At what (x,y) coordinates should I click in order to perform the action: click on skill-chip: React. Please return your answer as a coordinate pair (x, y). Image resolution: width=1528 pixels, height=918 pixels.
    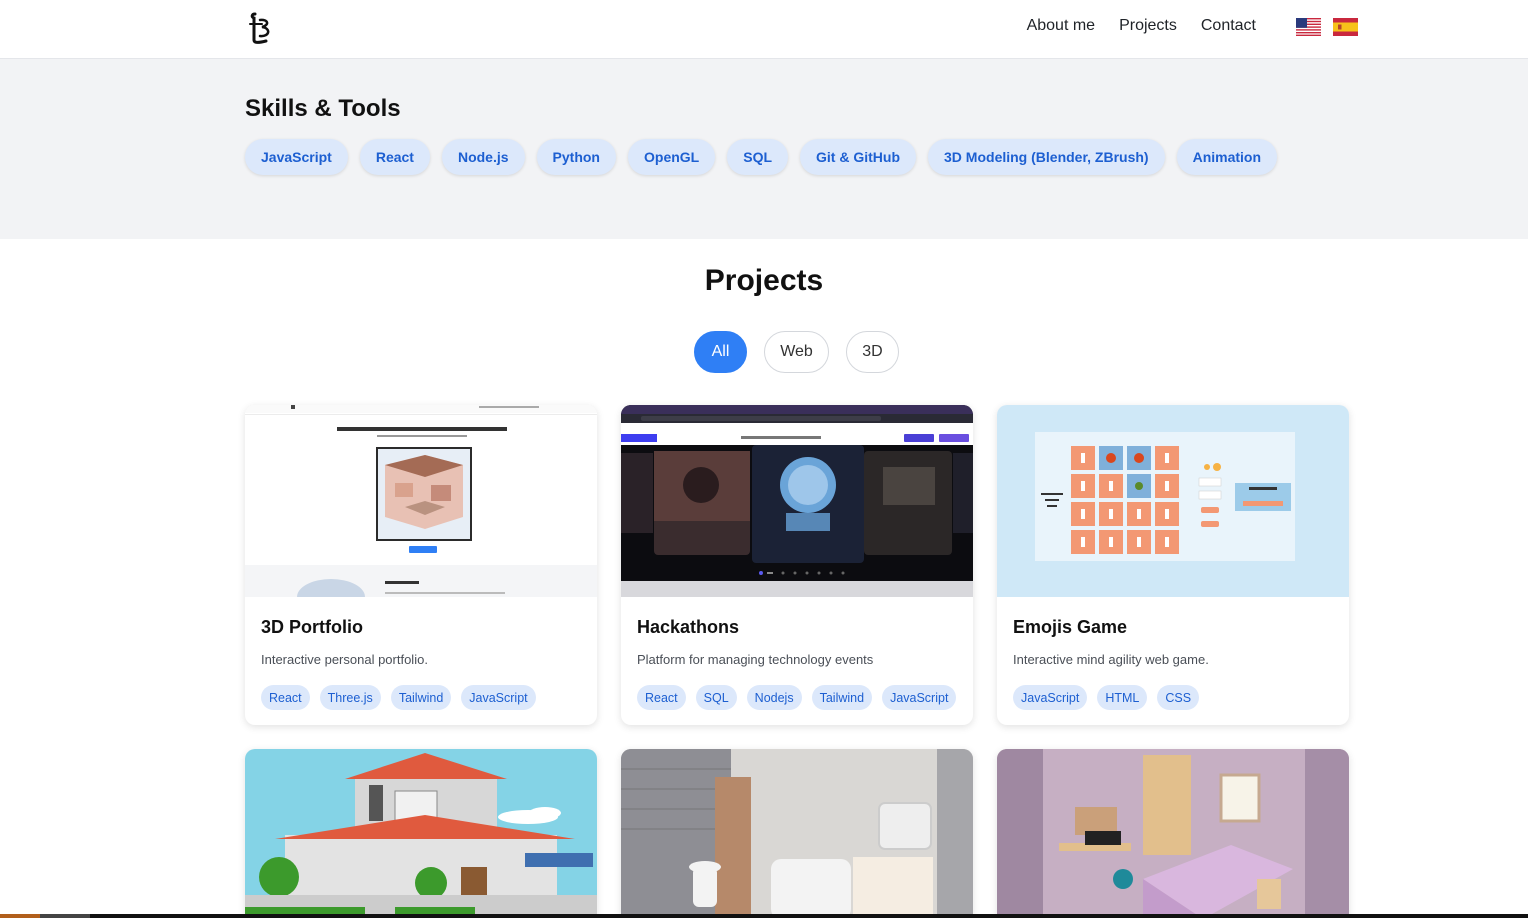
    Looking at the image, I should click on (394, 157).